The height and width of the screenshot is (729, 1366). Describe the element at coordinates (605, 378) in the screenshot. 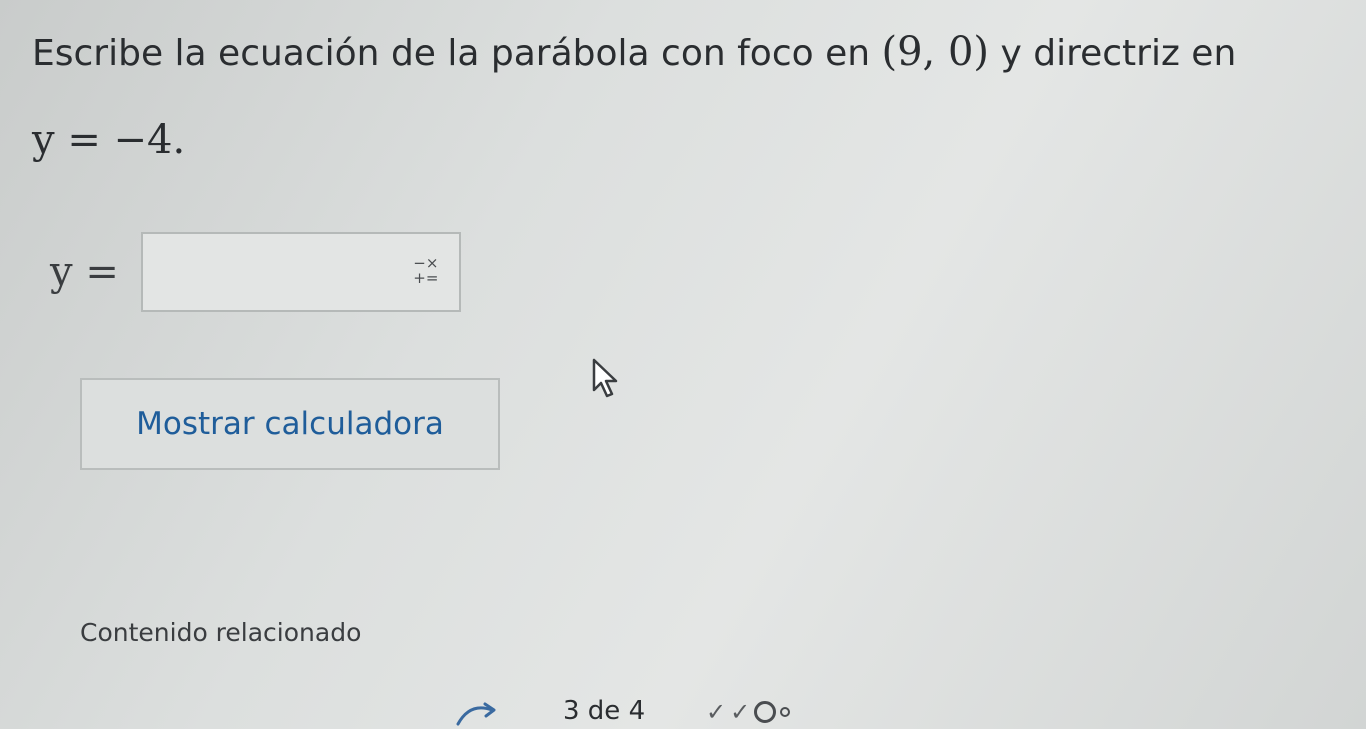

I see `mouse-cursor-icon` at that location.